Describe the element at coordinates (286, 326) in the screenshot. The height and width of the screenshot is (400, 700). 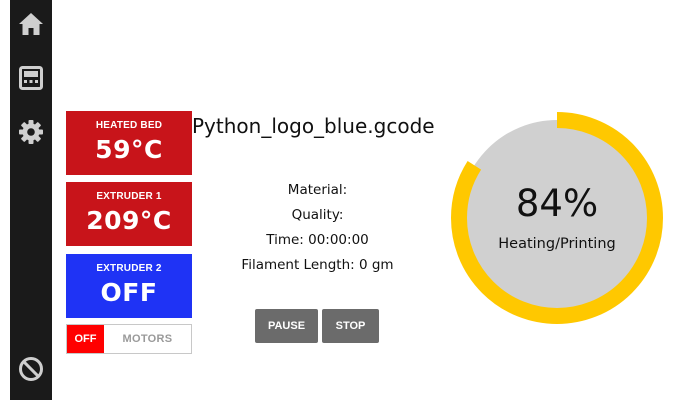
I see `pause-button: PAUSE` at that location.